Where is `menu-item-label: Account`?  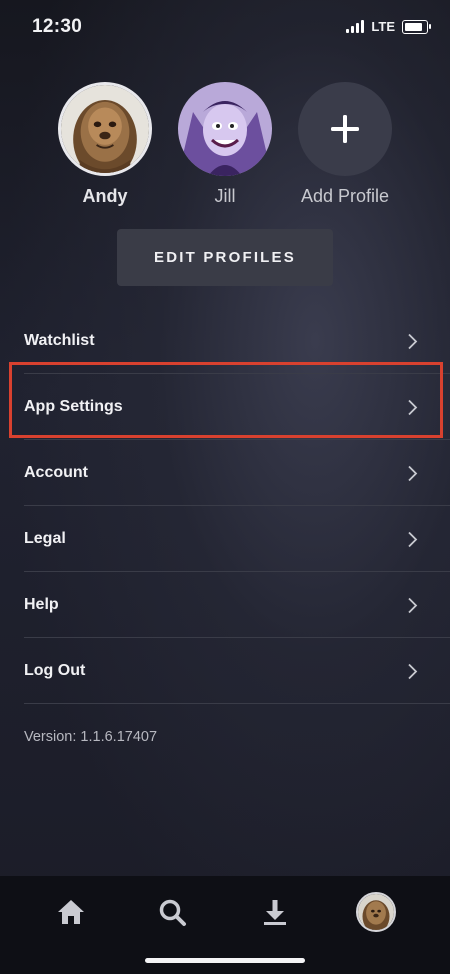
menu-item-label: Account is located at coordinates (56, 472).